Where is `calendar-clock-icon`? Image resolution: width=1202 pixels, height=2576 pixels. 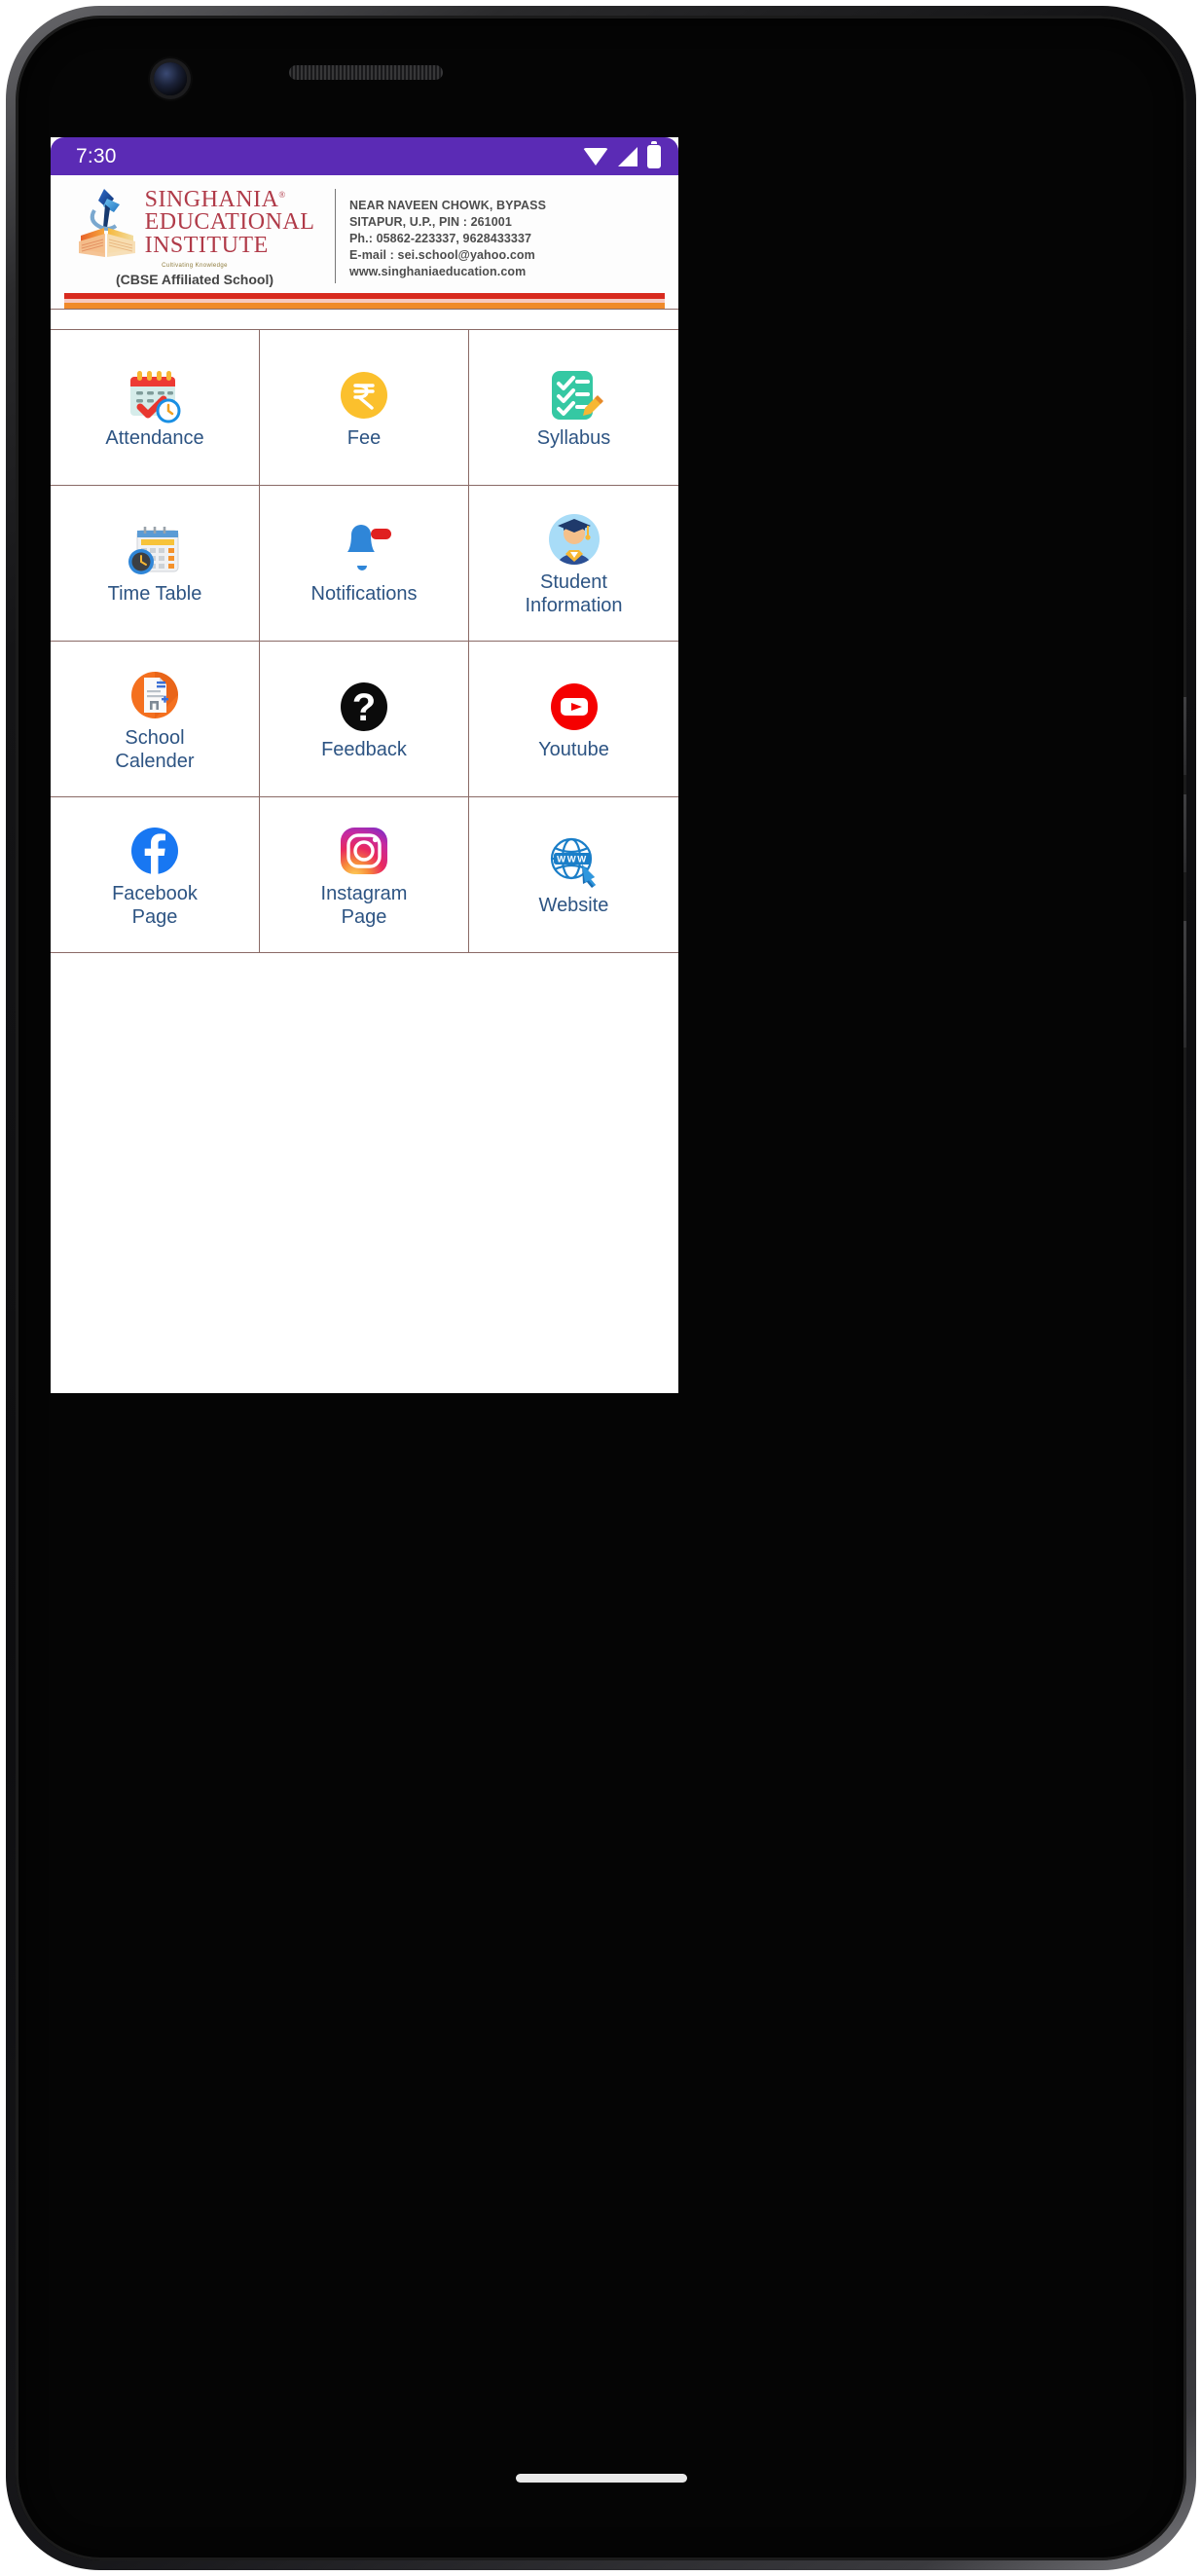 calendar-clock-icon is located at coordinates (155, 551).